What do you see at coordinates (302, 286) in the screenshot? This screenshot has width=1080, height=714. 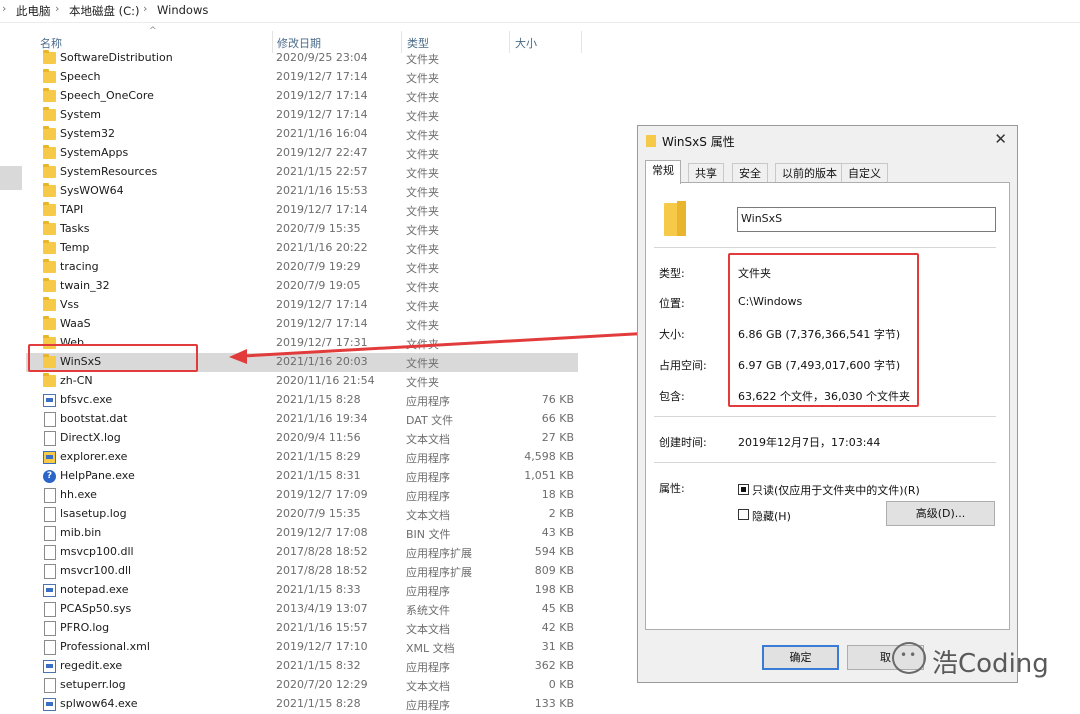 I see `file-row: twain_32 2020/7/9 19:05 文件夹` at bounding box center [302, 286].